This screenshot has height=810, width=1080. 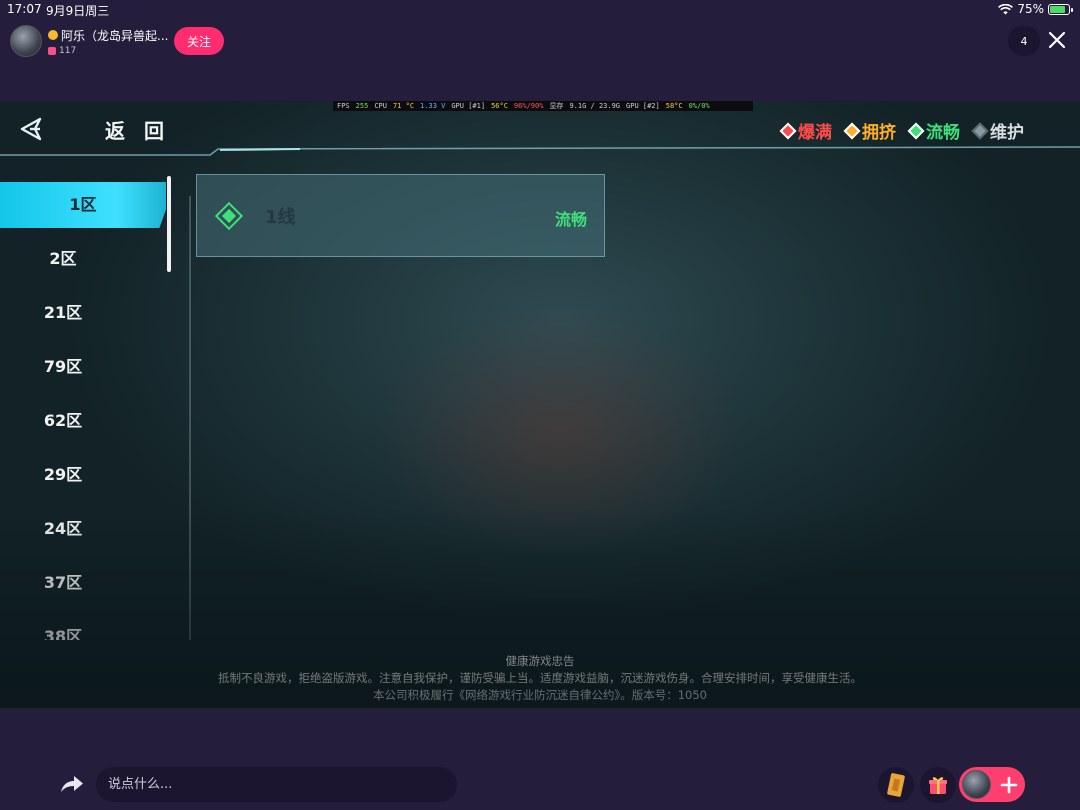 I want to click on coin-icon, so click(x=53, y=35).